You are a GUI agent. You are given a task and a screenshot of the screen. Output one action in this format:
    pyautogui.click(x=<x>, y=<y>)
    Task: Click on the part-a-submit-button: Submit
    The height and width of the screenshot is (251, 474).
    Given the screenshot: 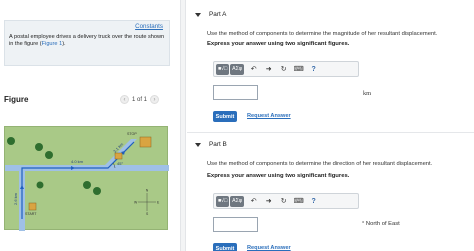 What is the action you would take?
    pyautogui.click(x=225, y=116)
    